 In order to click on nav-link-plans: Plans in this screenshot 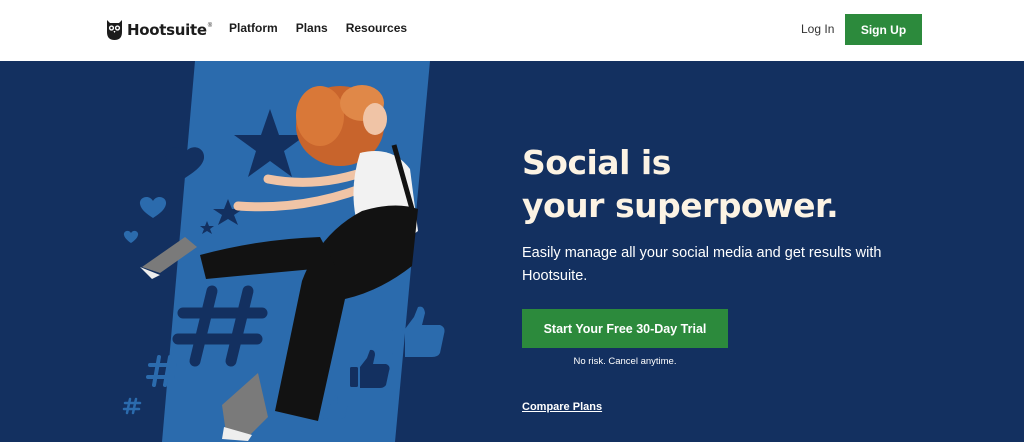, I will do `click(312, 28)`.